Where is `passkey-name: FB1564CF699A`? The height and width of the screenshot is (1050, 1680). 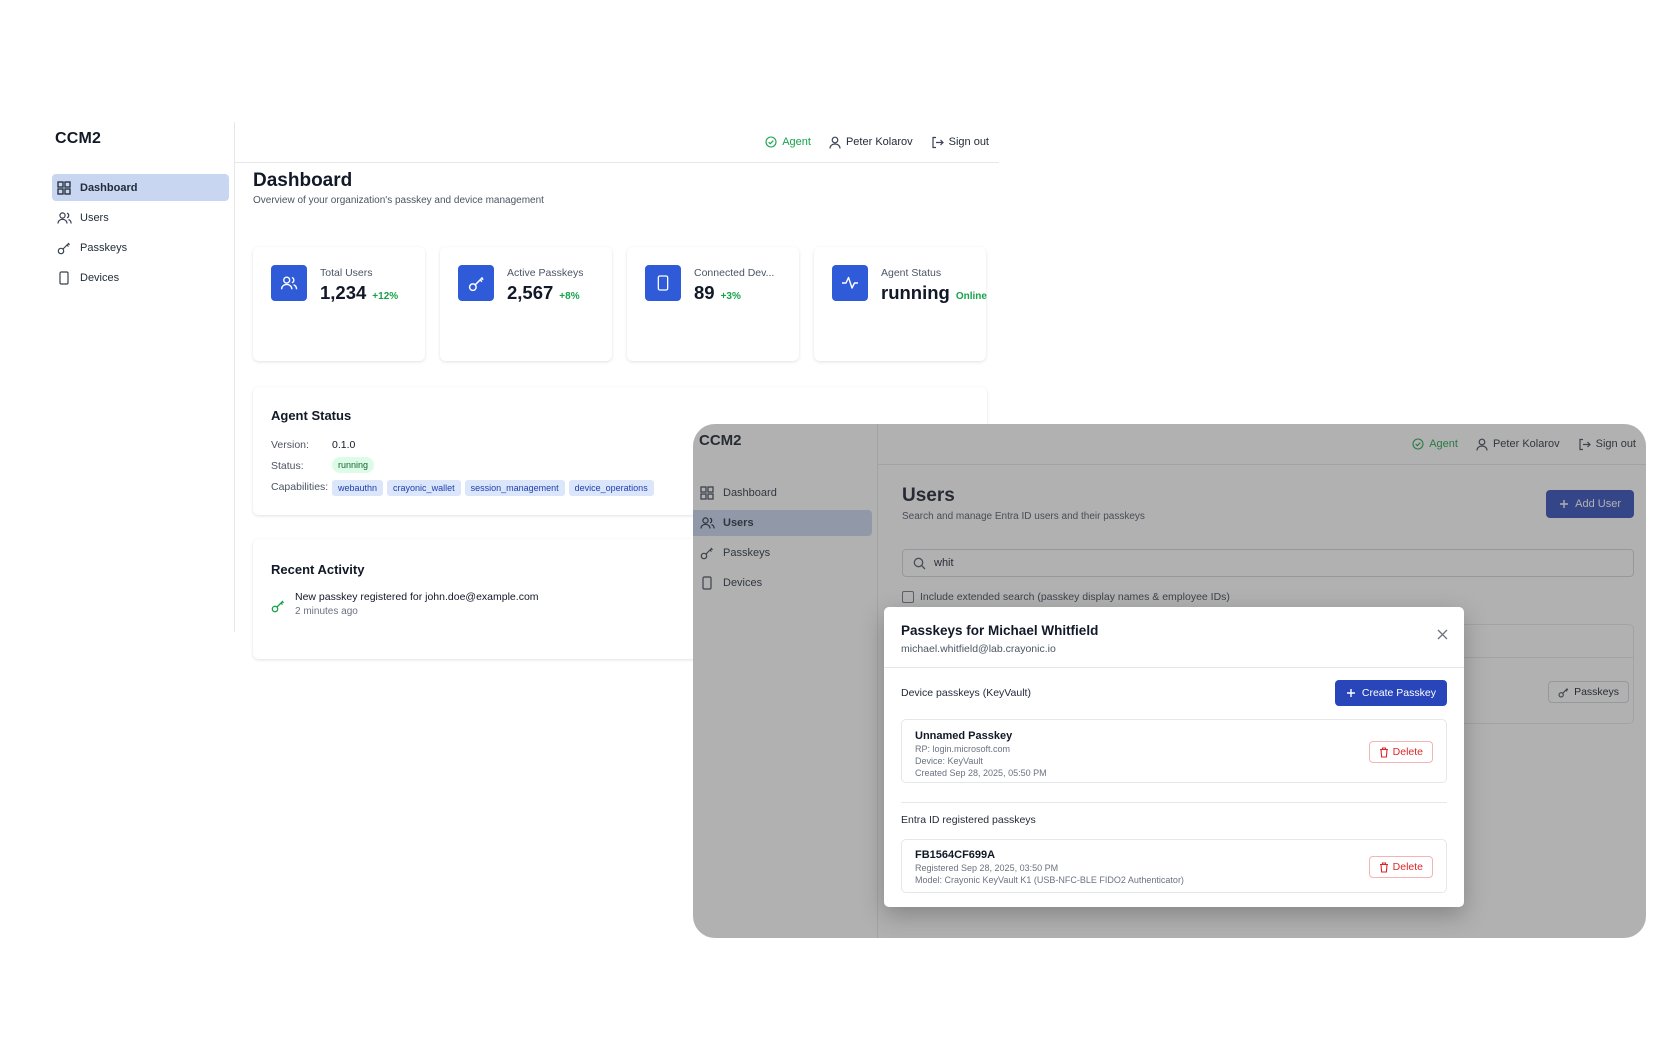 passkey-name: FB1564CF699A is located at coordinates (955, 855).